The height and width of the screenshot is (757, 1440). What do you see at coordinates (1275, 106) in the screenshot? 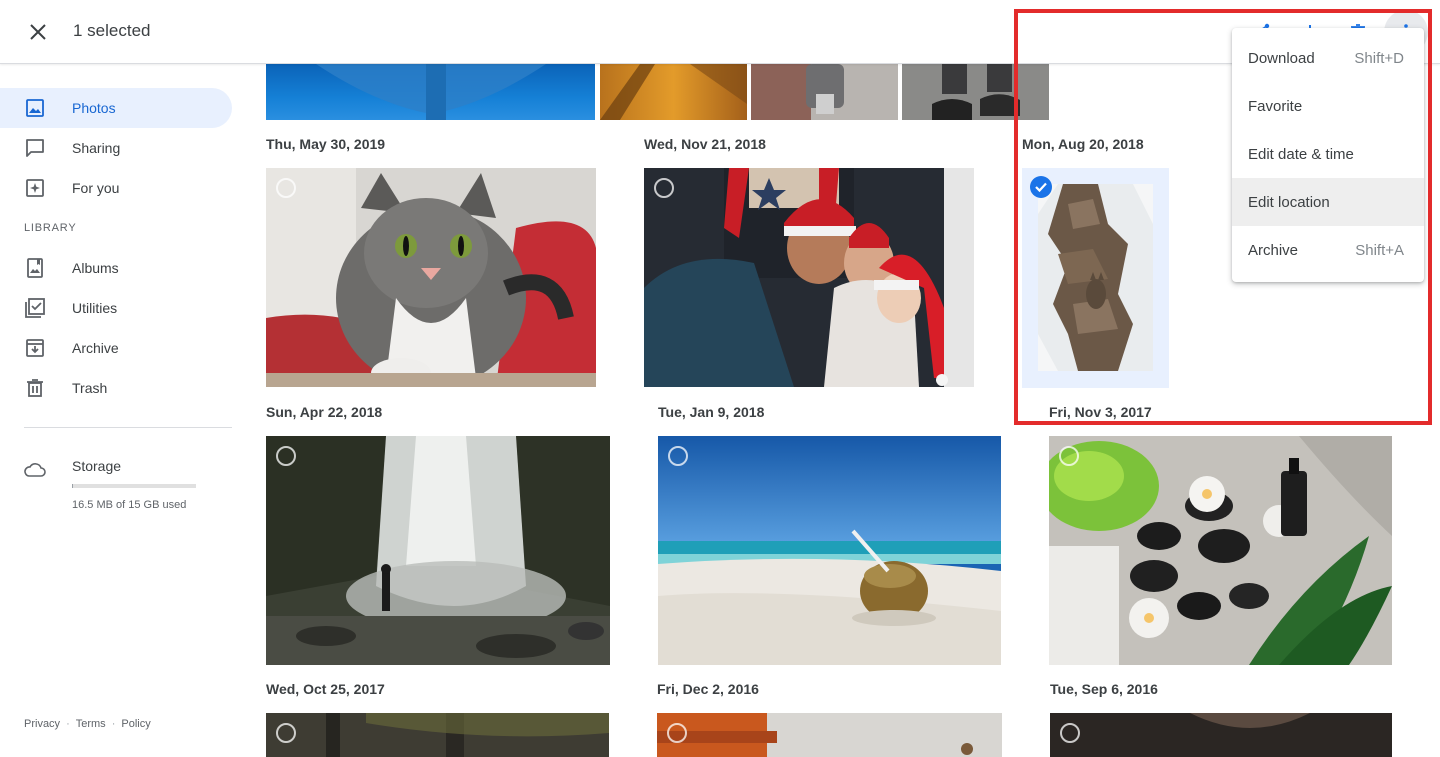
I see `menu-item-label: Favorite` at bounding box center [1275, 106].